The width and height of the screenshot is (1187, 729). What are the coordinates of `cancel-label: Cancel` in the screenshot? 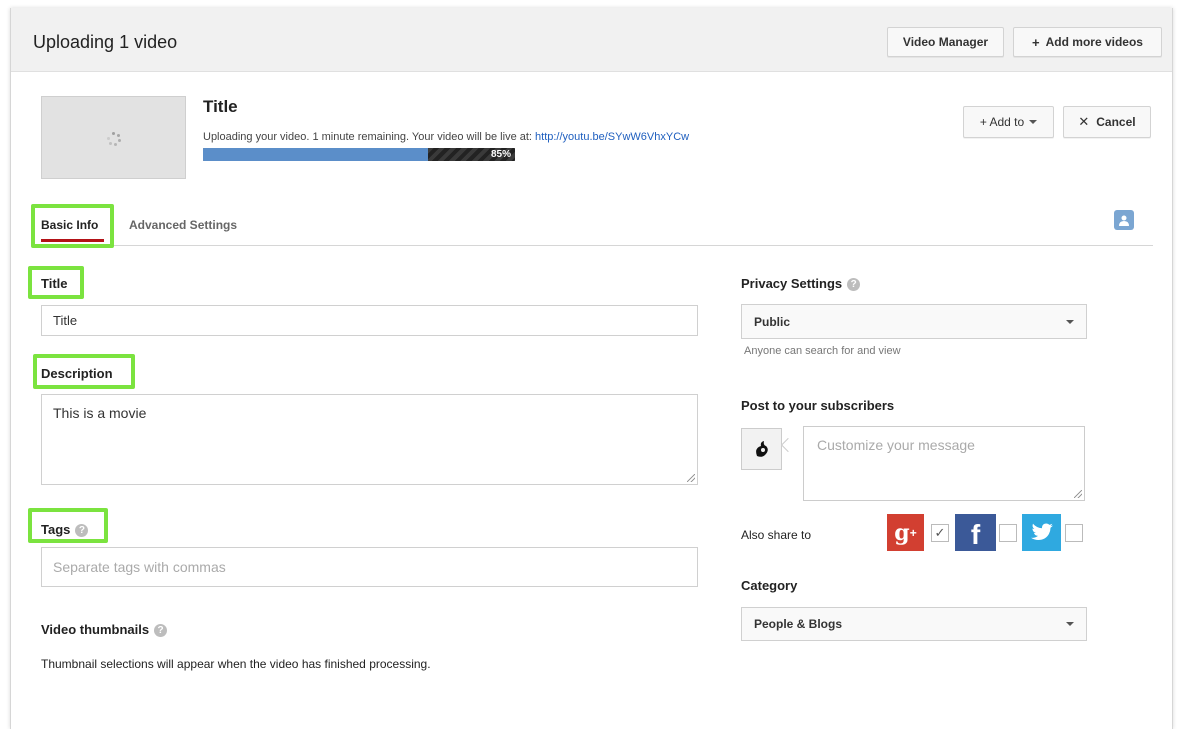 It's located at (1116, 122).